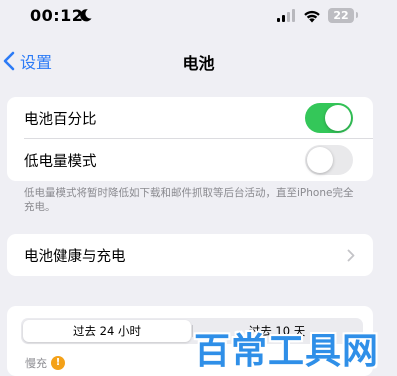  I want to click on battery-health-label: 电池健康与充电, so click(75, 256).